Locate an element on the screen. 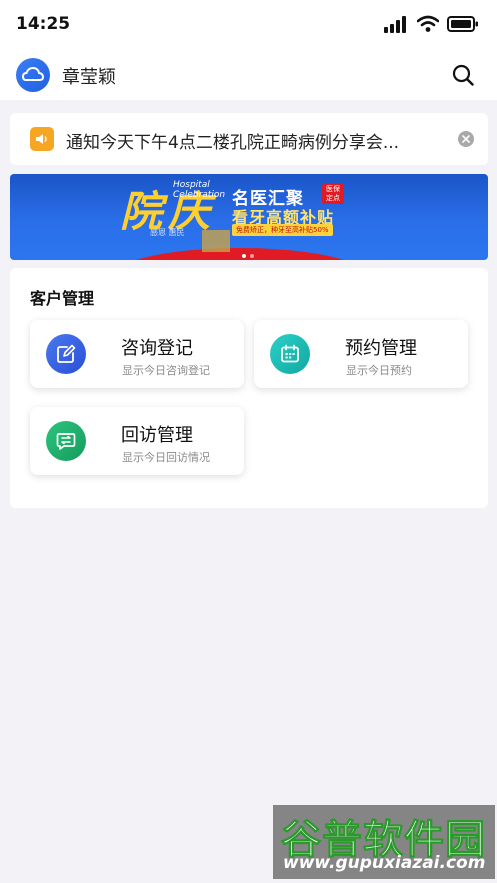  battery-icon is located at coordinates (462, 24).